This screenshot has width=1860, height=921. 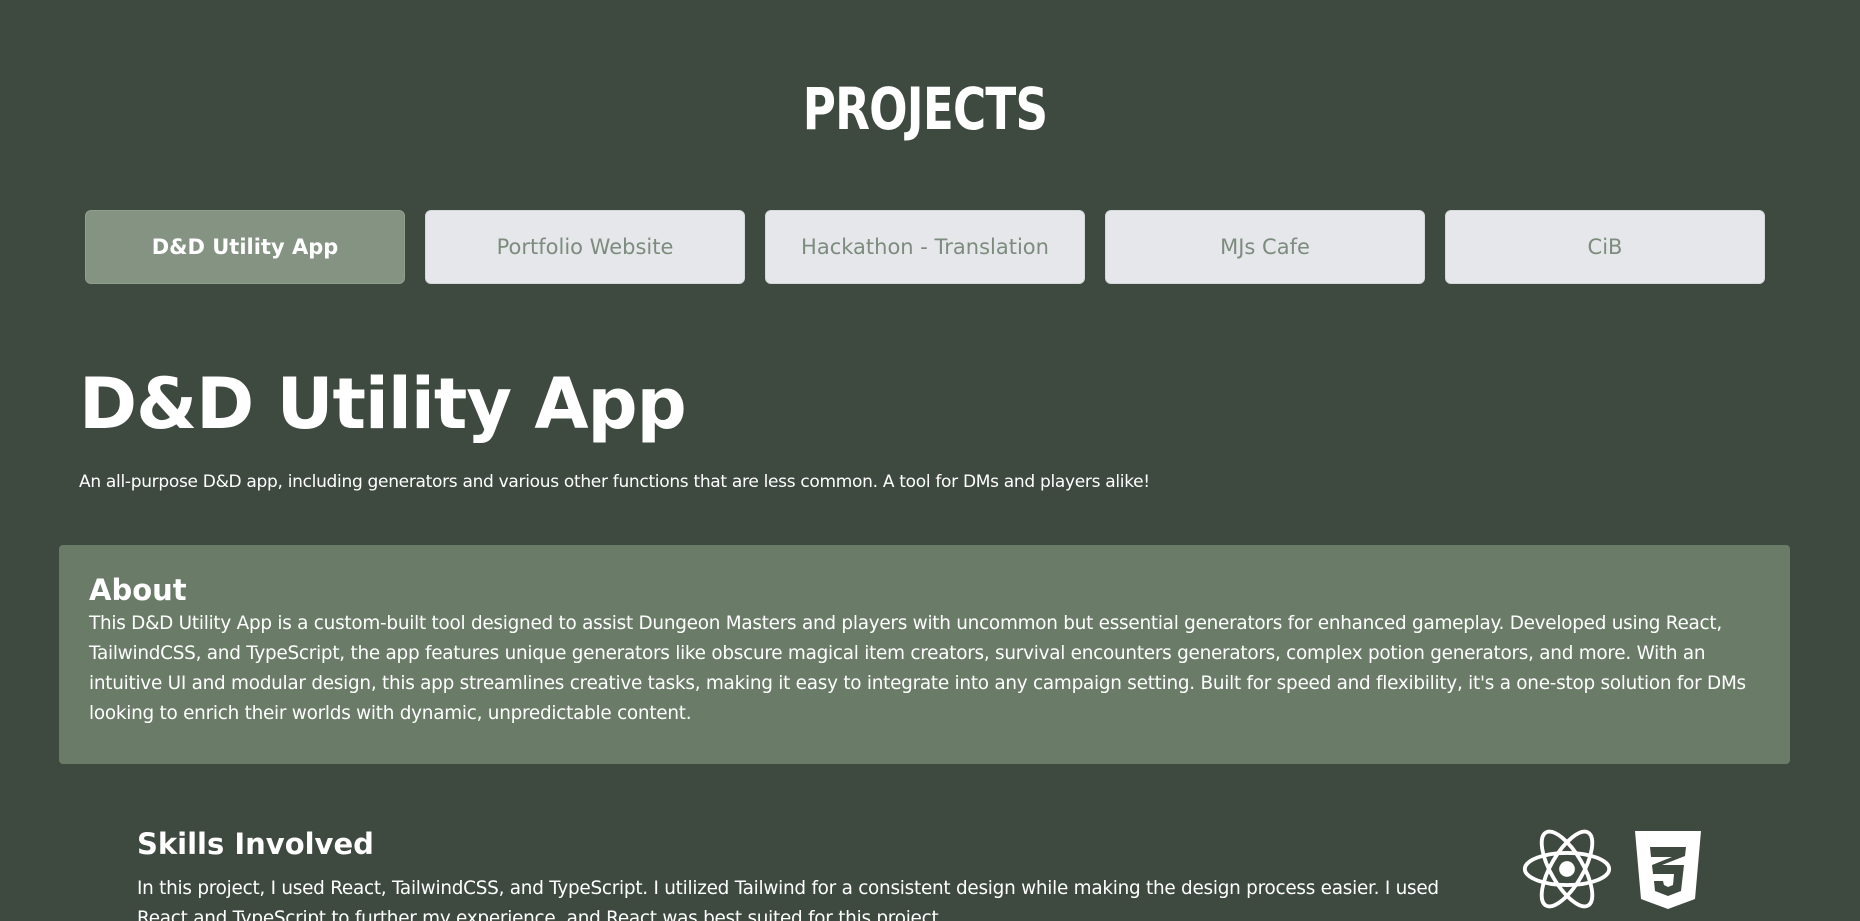 What do you see at coordinates (245, 247) in the screenshot?
I see `tab-dnd-utility-app: D&D Utility App` at bounding box center [245, 247].